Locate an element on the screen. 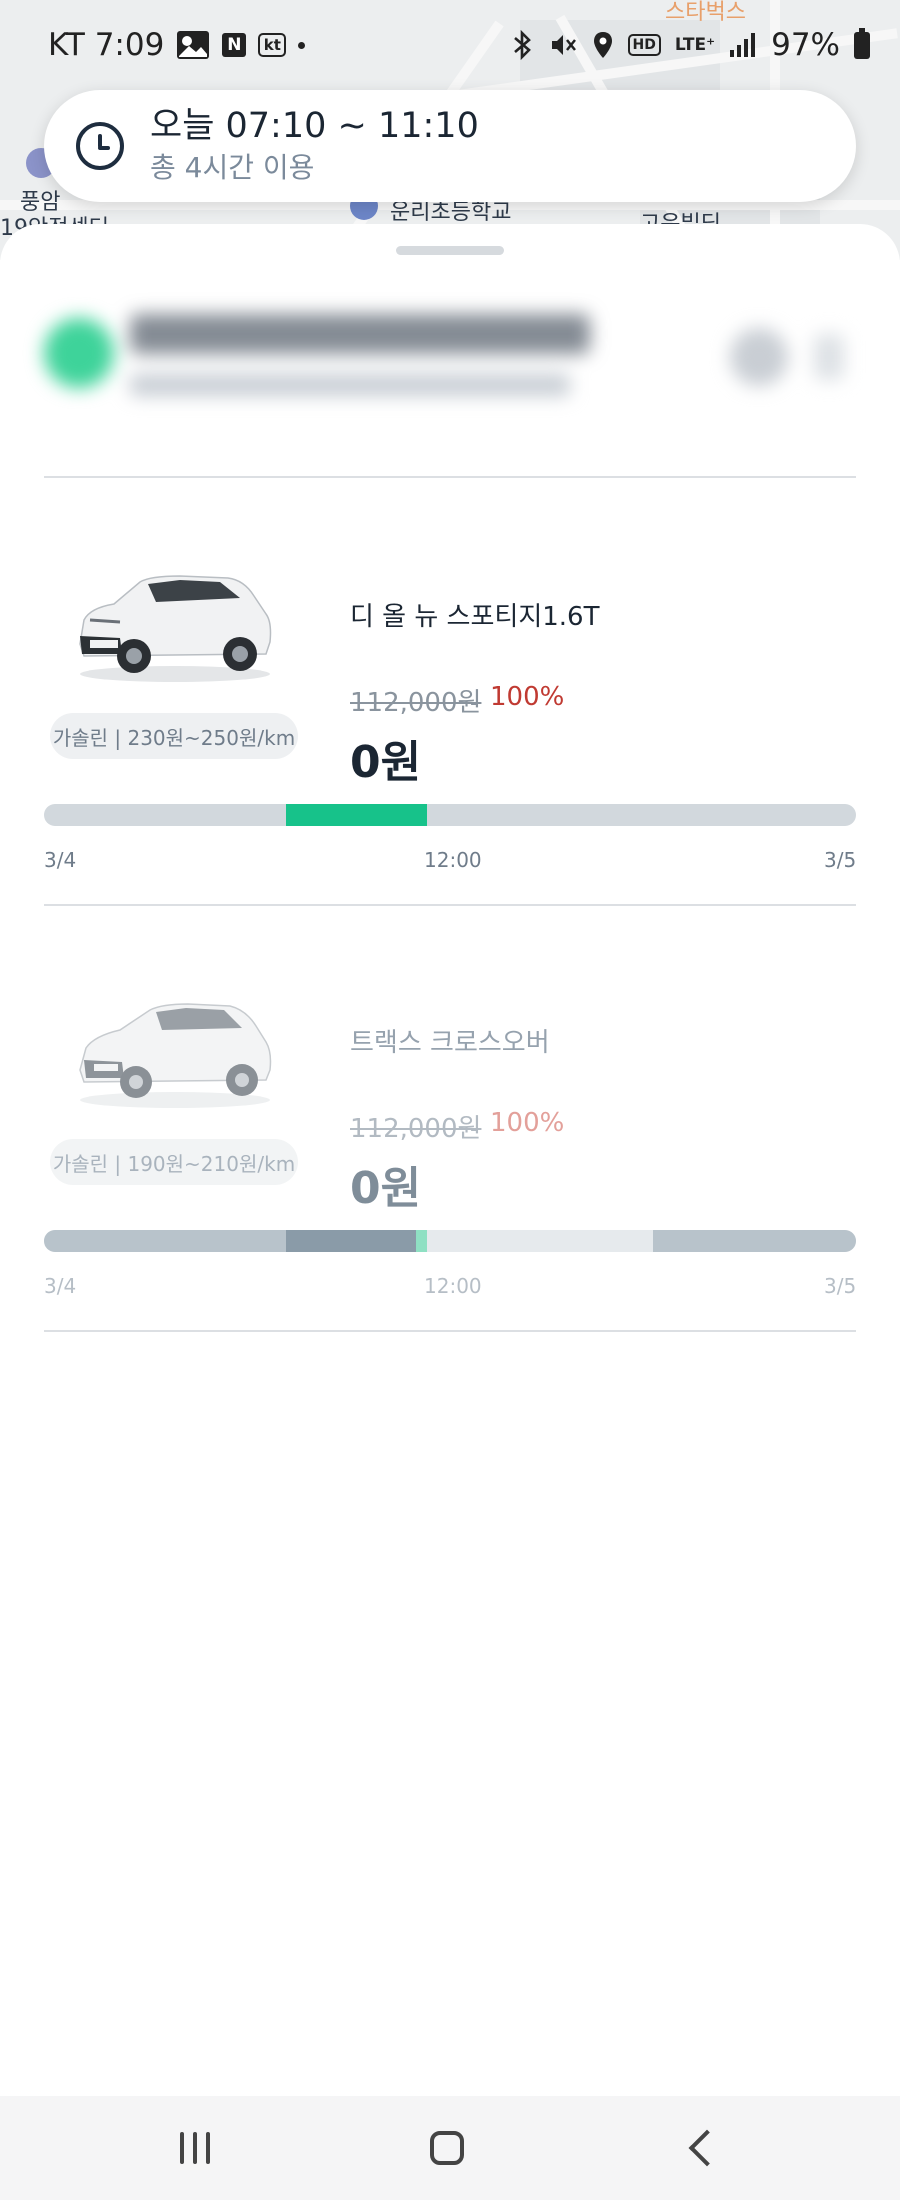  zone-subtitle is located at coordinates (350, 385).